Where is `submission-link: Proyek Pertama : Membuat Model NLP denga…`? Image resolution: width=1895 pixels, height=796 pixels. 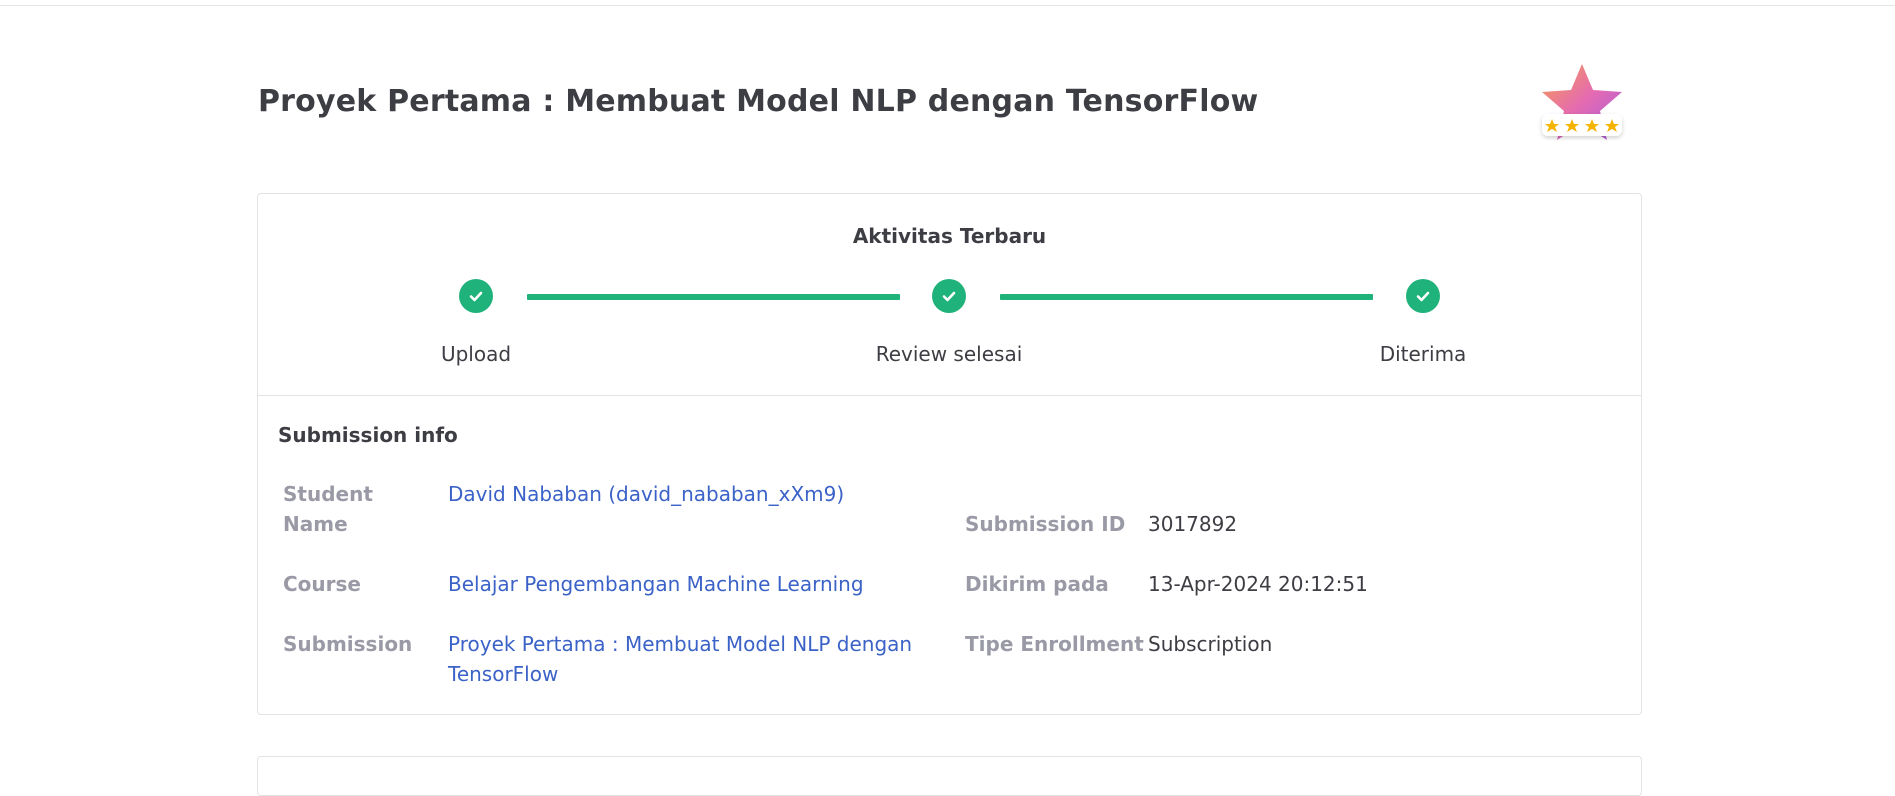
submission-link: Proyek Pertama : Membuat Model NLP denga… is located at coordinates (683, 659).